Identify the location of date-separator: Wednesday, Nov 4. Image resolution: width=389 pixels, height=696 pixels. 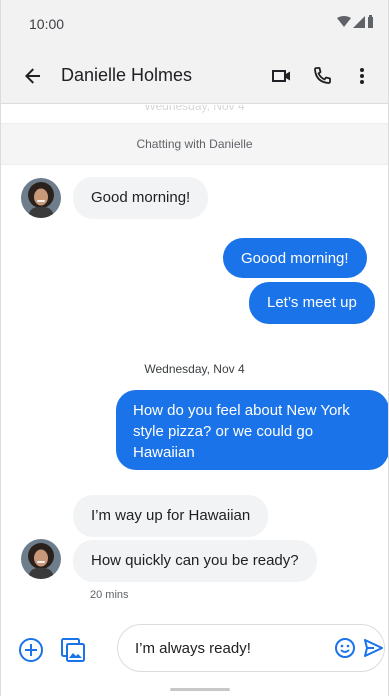
(194, 369).